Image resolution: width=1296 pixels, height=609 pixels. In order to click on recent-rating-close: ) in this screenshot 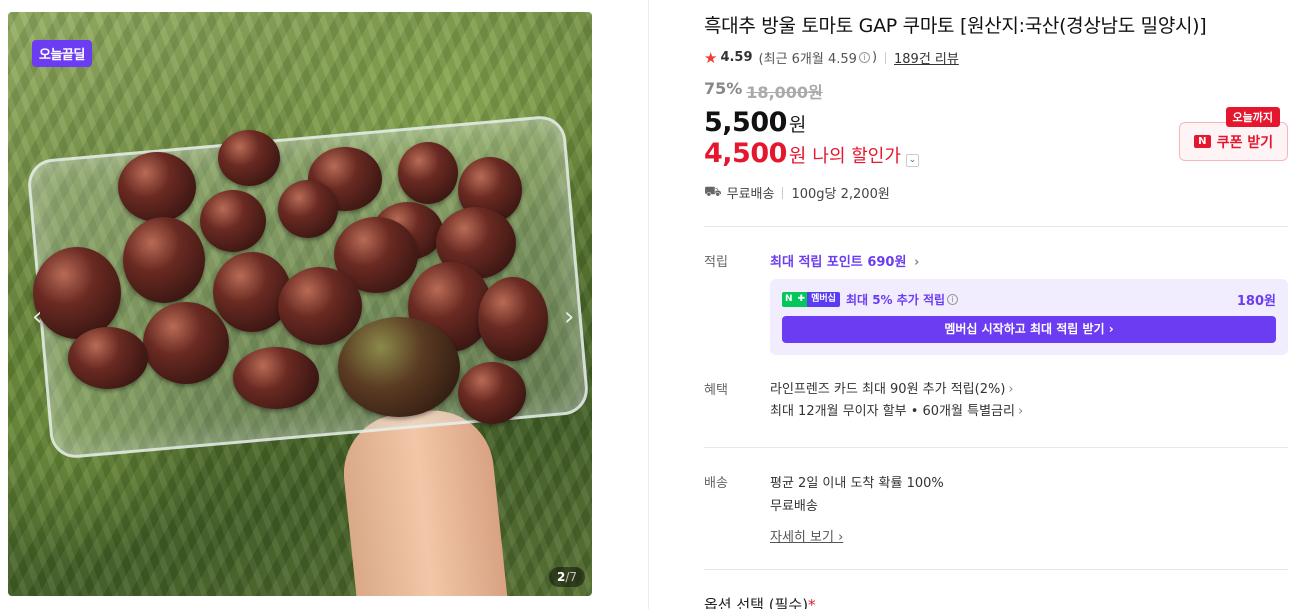, I will do `click(874, 57)`.